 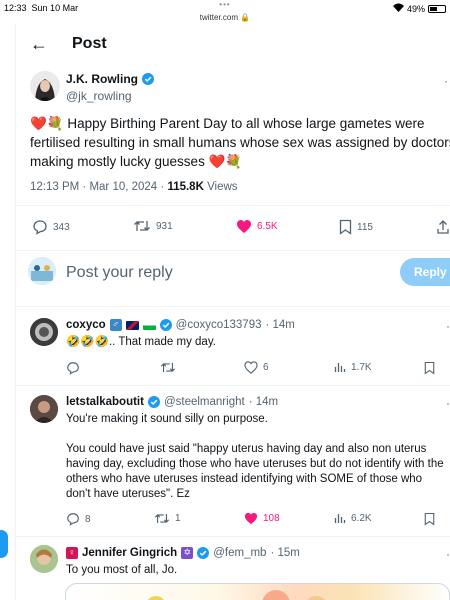 I want to click on views-action: 1.7K, so click(x=353, y=367).